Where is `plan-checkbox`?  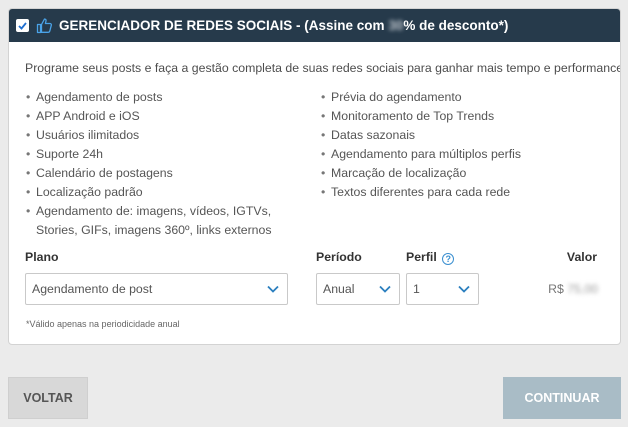
plan-checkbox is located at coordinates (22, 25).